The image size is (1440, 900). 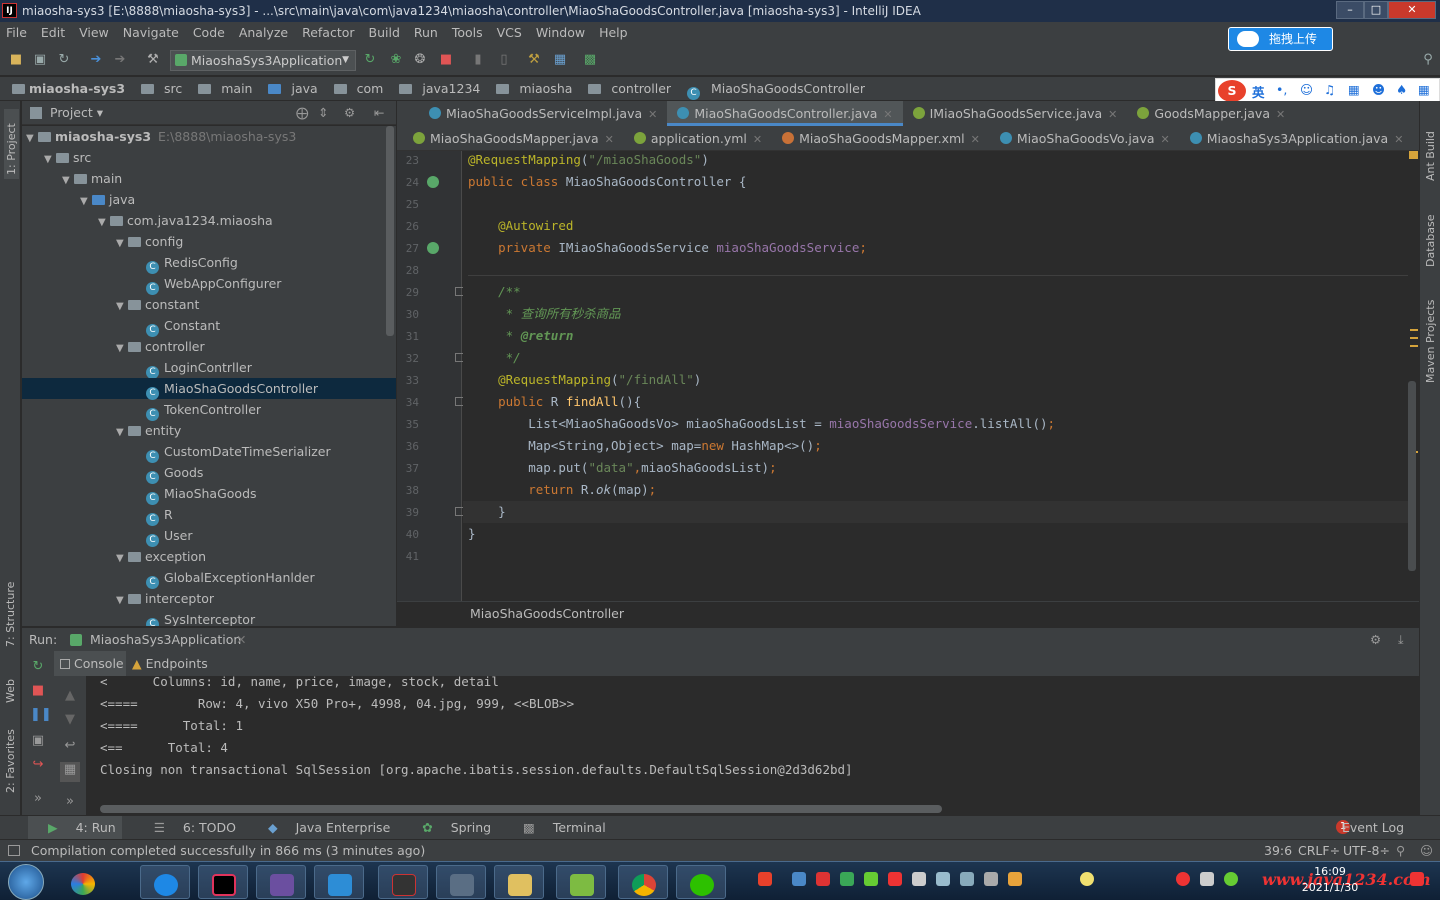 What do you see at coordinates (520, 226) in the screenshot?
I see `code-line: @Autowired` at bounding box center [520, 226].